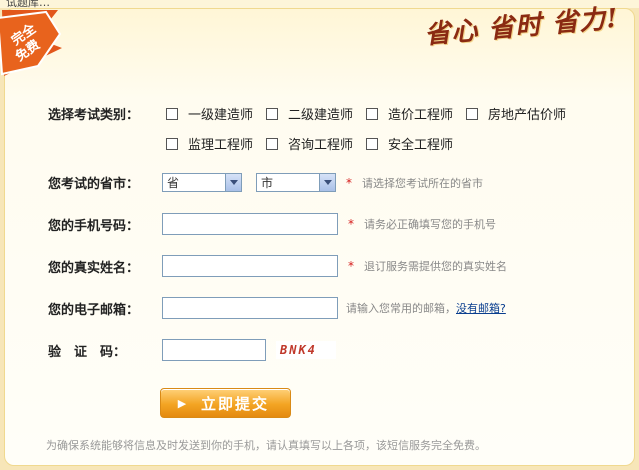  Describe the element at coordinates (309, 113) in the screenshot. I see `category-option: 二级建造师` at that location.